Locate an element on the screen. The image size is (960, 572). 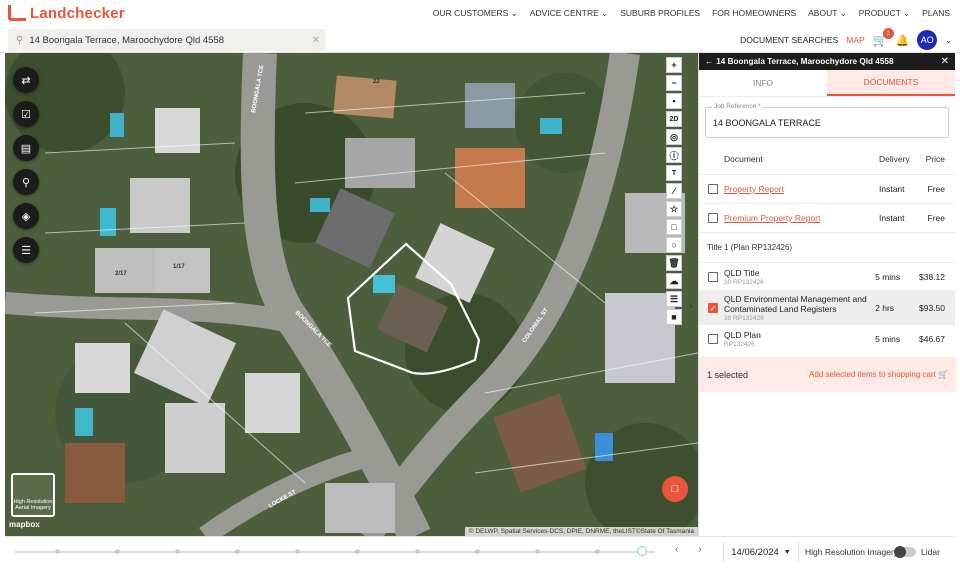
nav-about: ABOUT ⌄ is located at coordinates (827, 13).